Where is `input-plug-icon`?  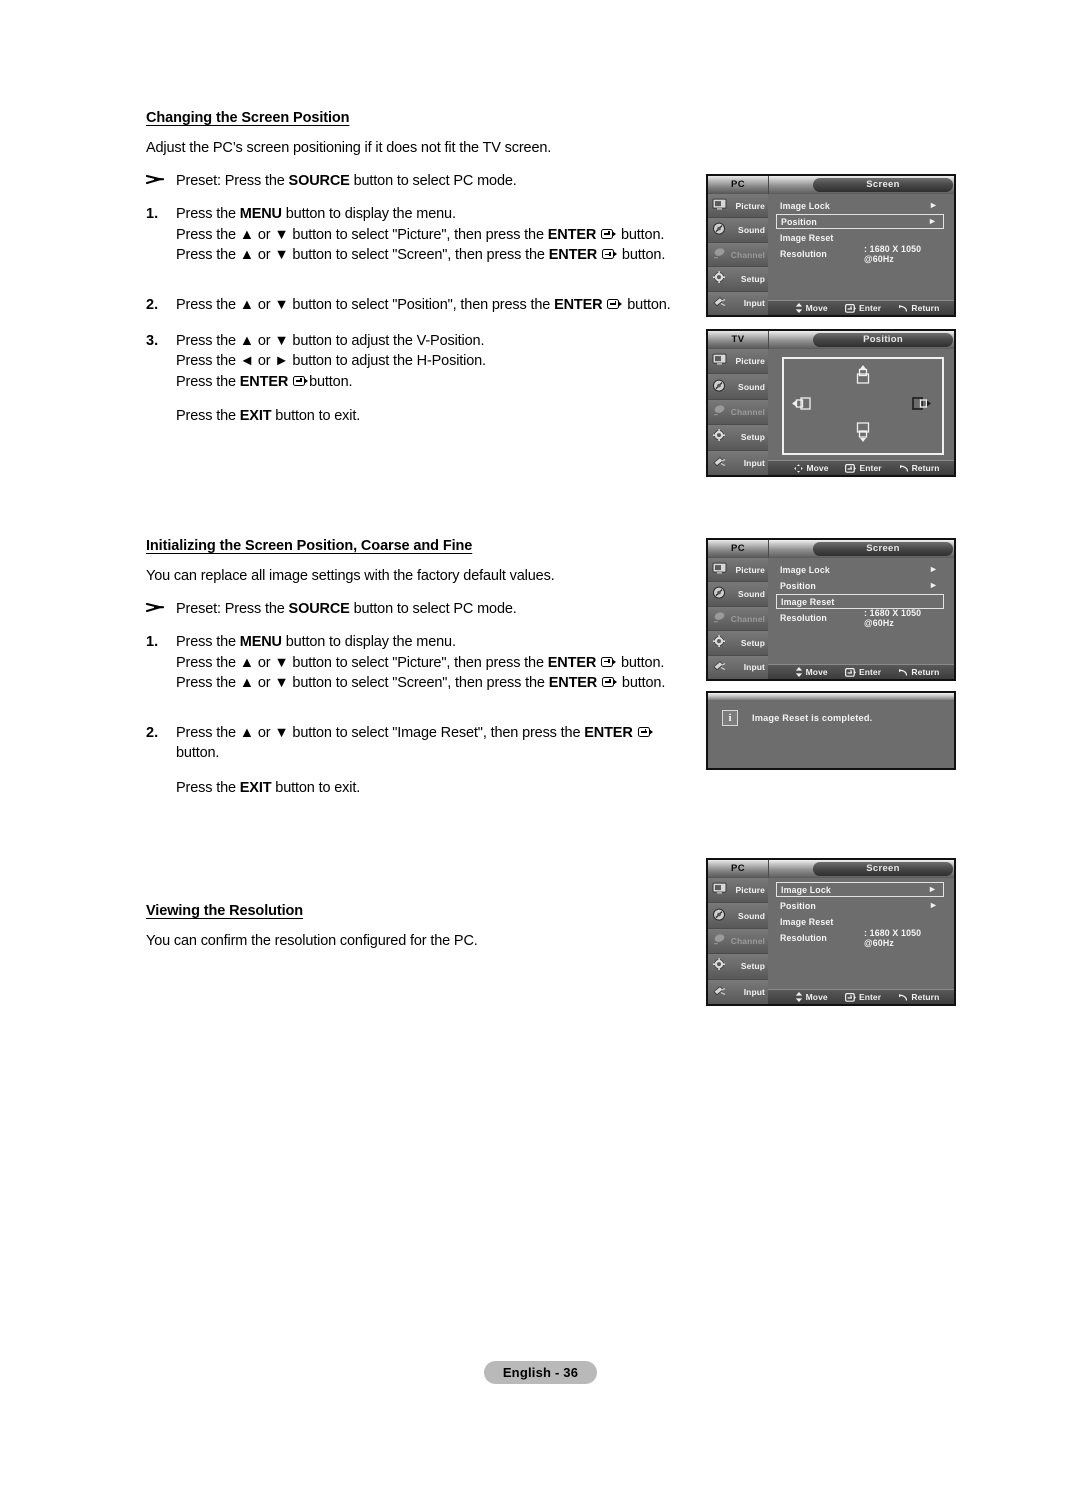 input-plug-icon is located at coordinates (720, 302).